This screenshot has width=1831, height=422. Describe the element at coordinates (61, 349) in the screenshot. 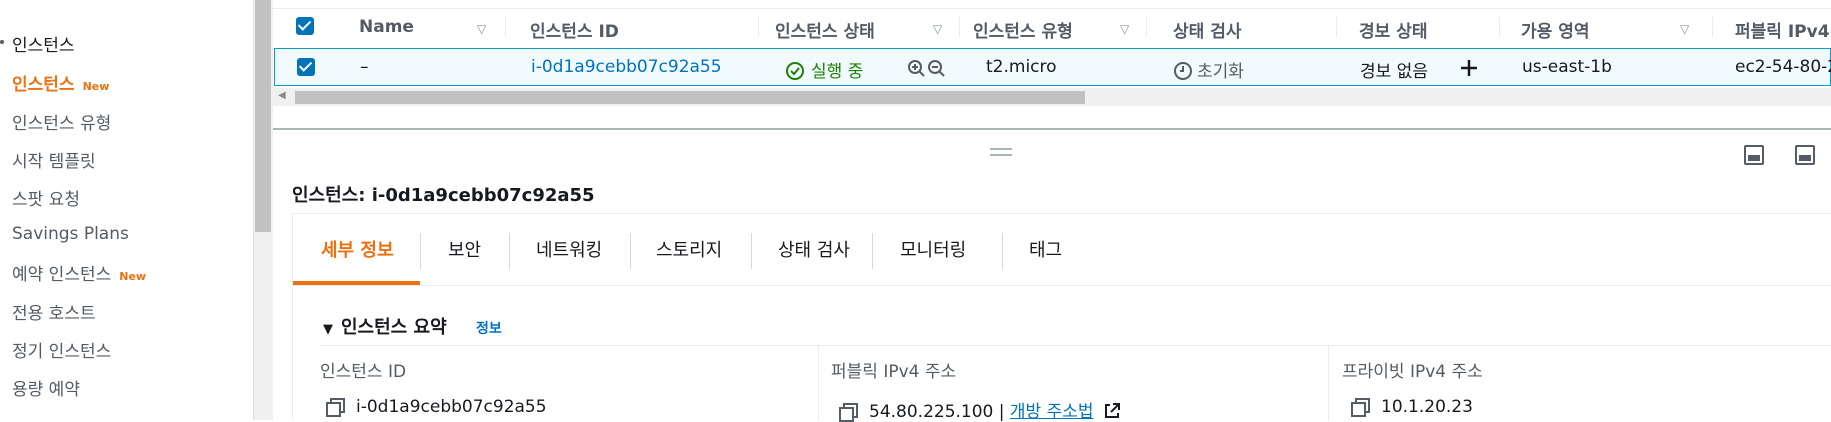

I see `sidebar-item-scheduled-instances: 정기 인스턴스` at that location.